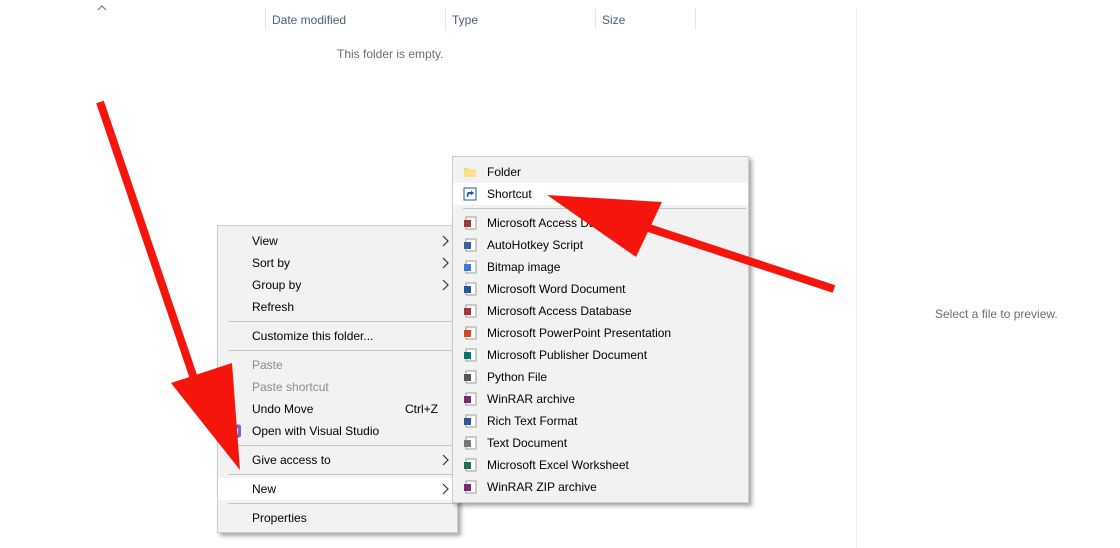 The width and height of the screenshot is (1120, 548). I want to click on submenu-item-new-file-type: Text Document, so click(600, 443).